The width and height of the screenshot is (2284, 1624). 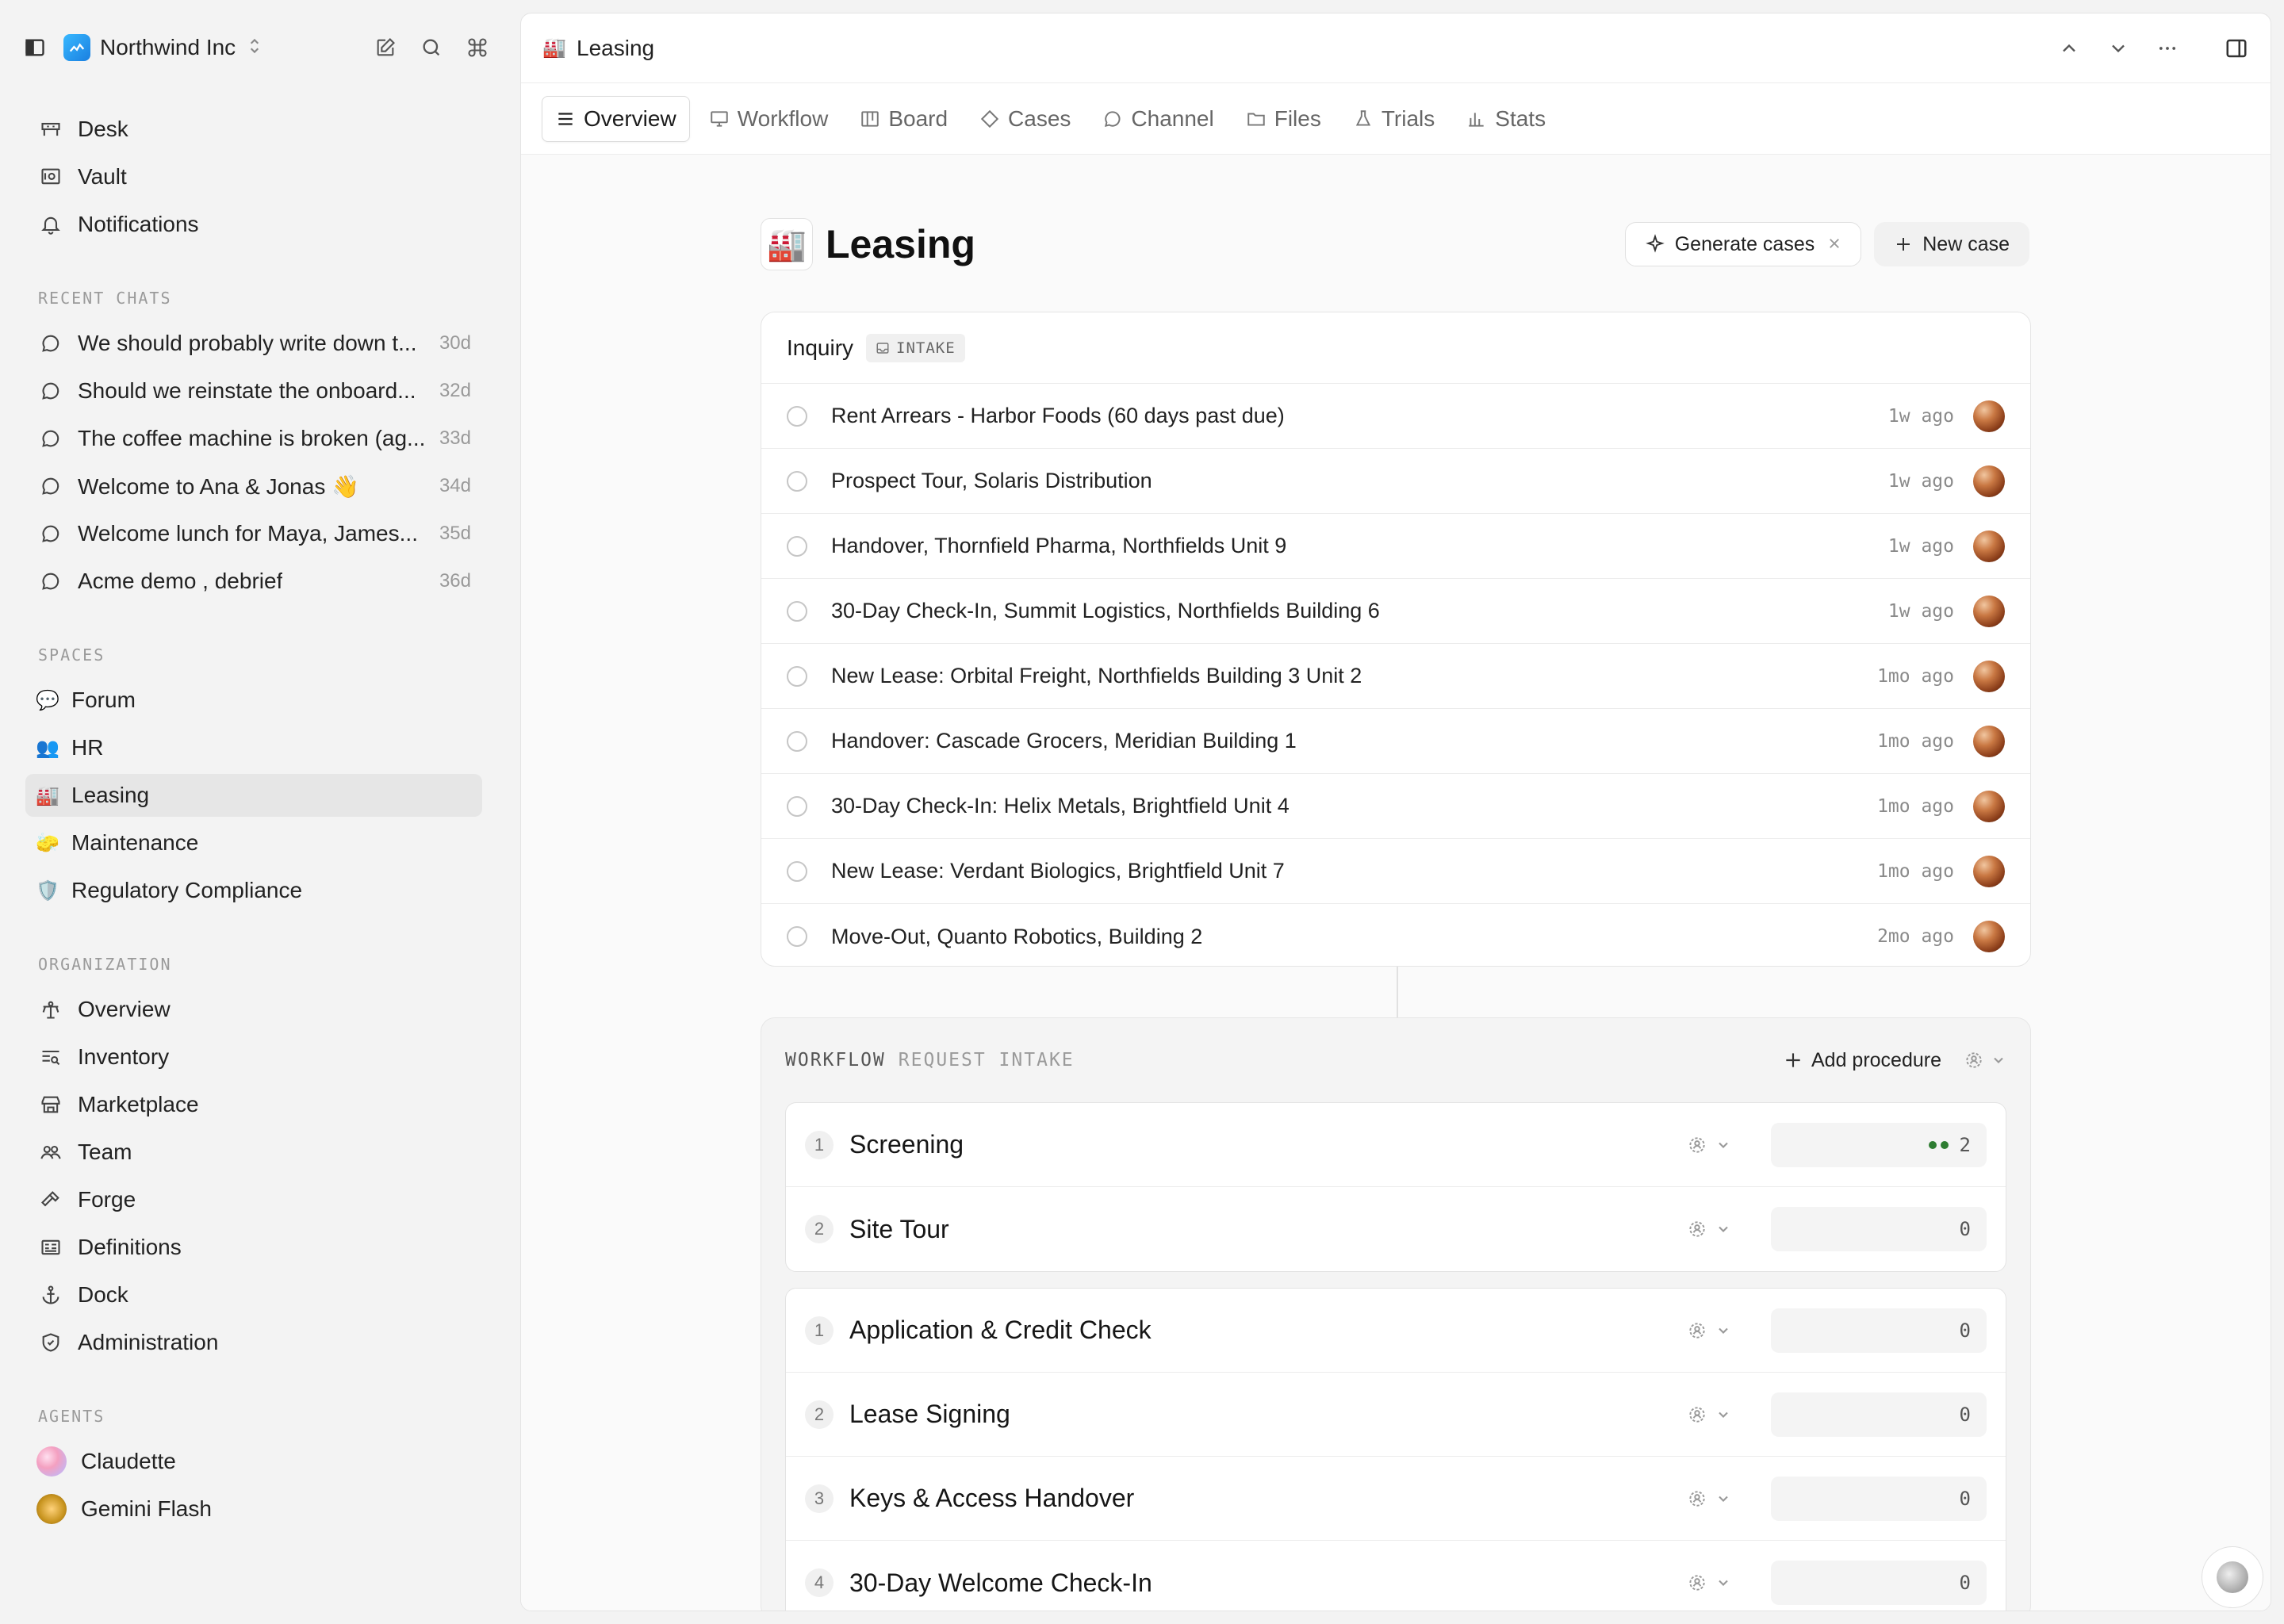 I want to click on tab-files: Files, so click(x=1283, y=119).